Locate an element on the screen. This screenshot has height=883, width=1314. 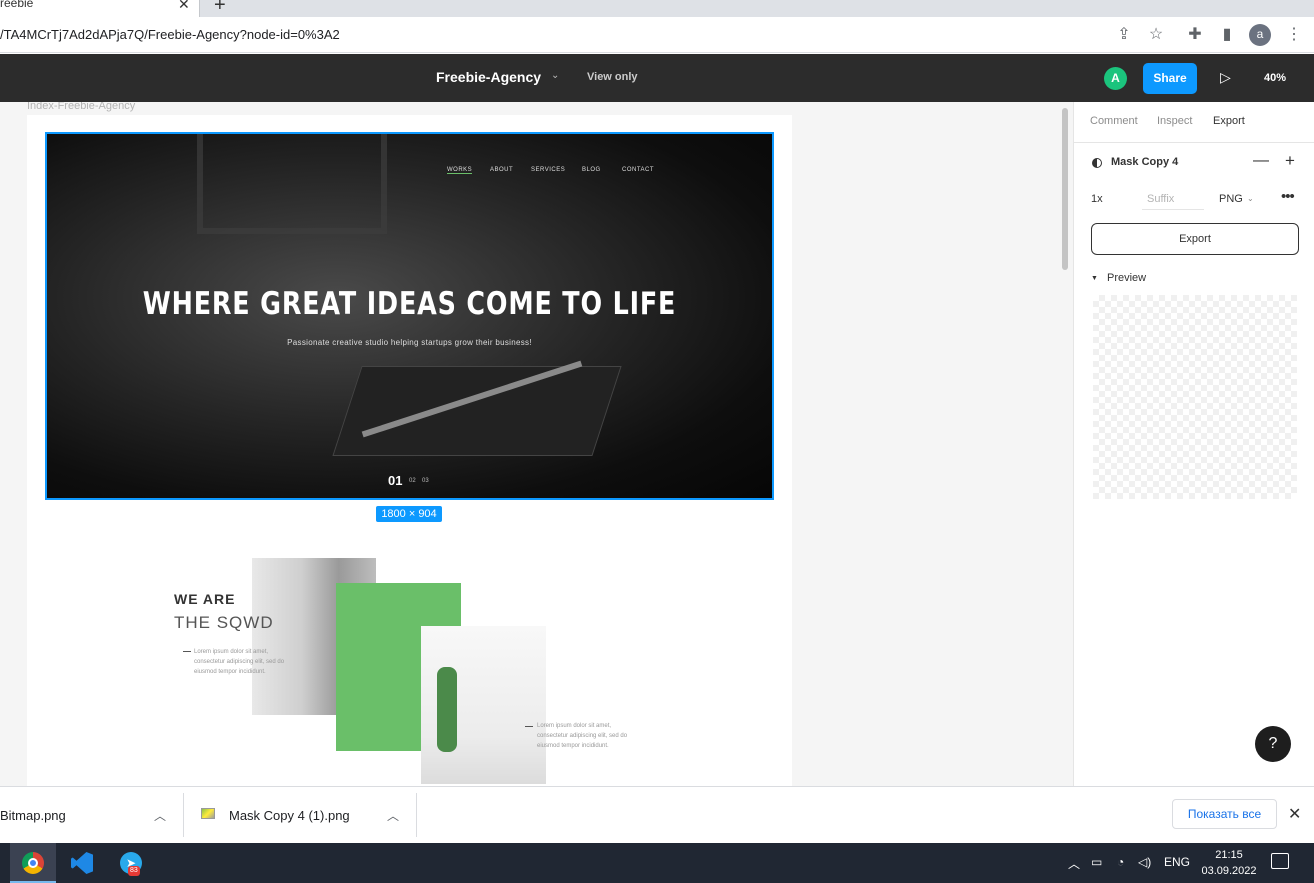
mask-icon is located at coordinates (1097, 163).